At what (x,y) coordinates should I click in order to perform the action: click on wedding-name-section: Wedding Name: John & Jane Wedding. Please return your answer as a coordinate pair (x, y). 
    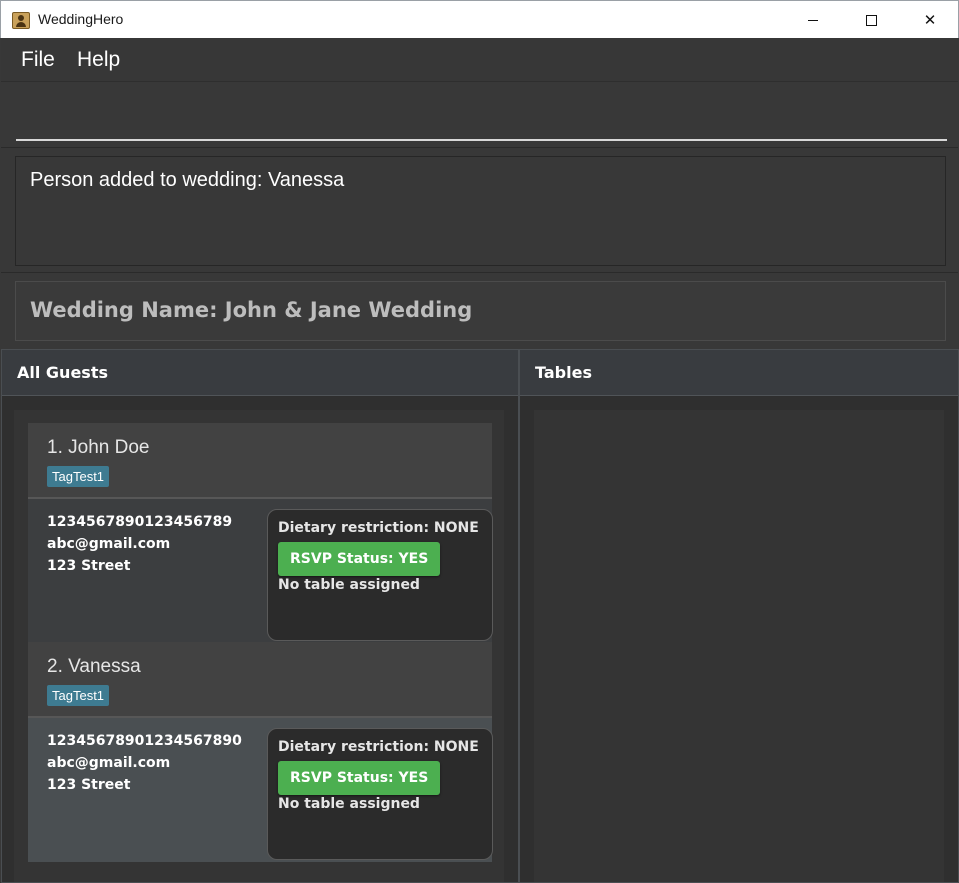
    Looking at the image, I should click on (479, 311).